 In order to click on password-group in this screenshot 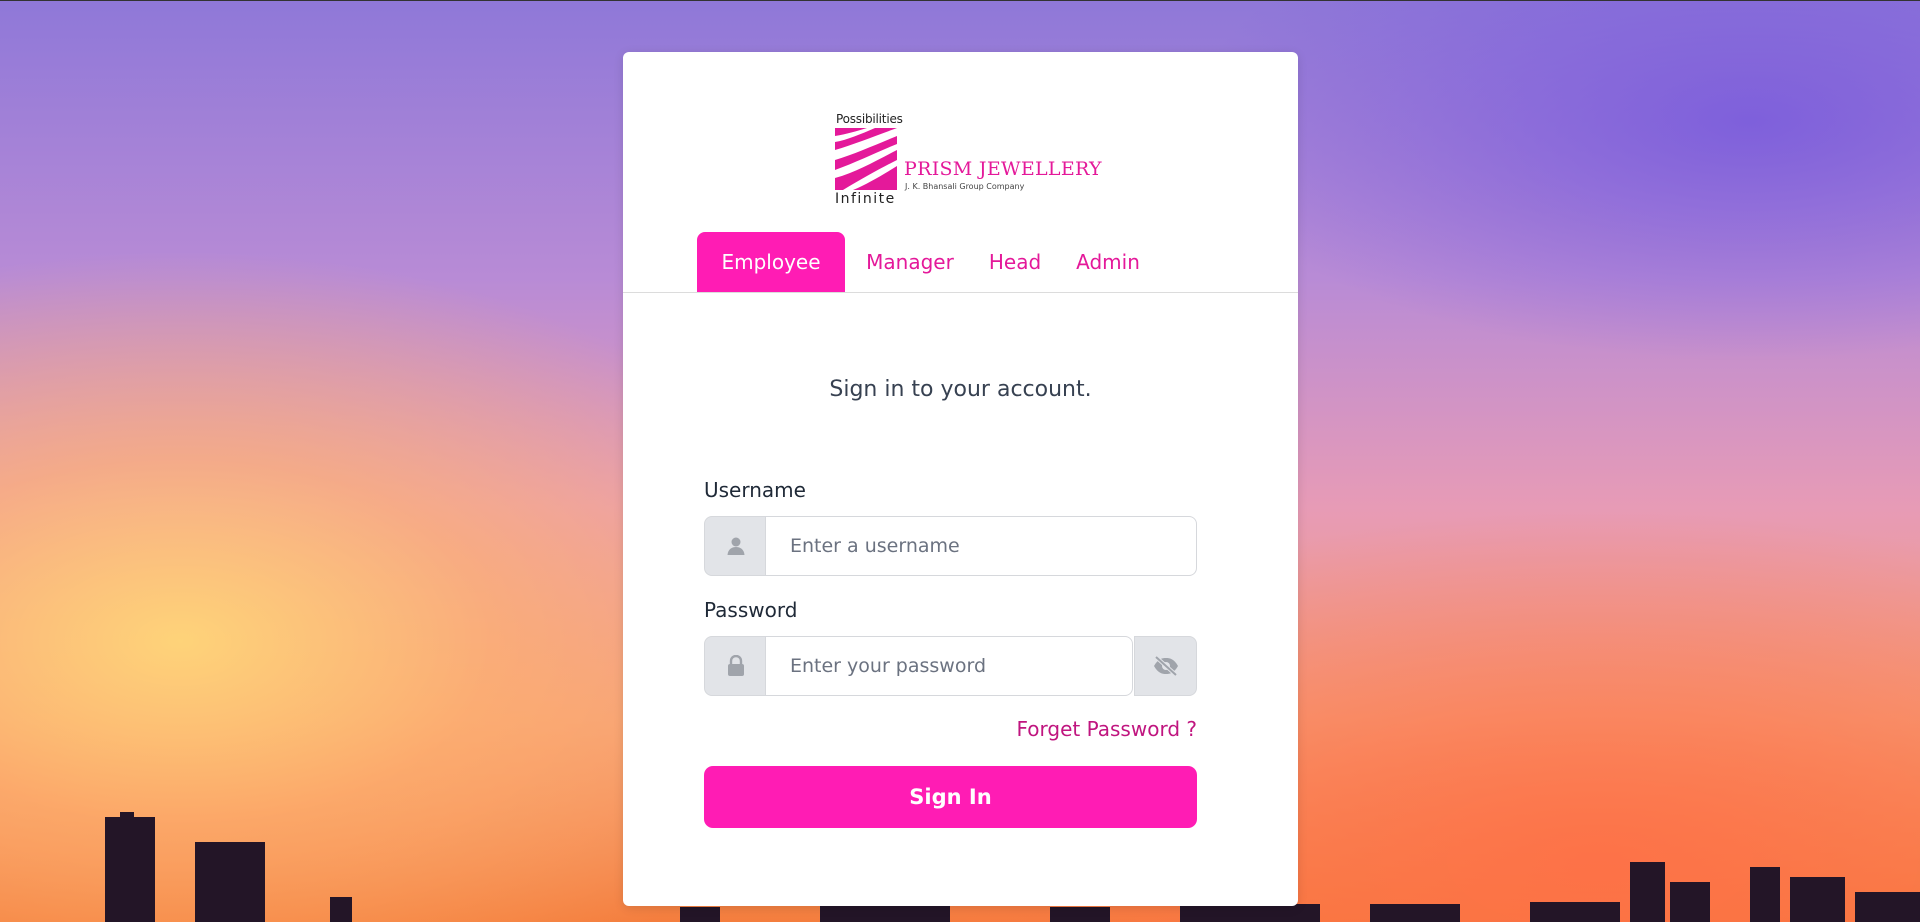, I will do `click(950, 666)`.